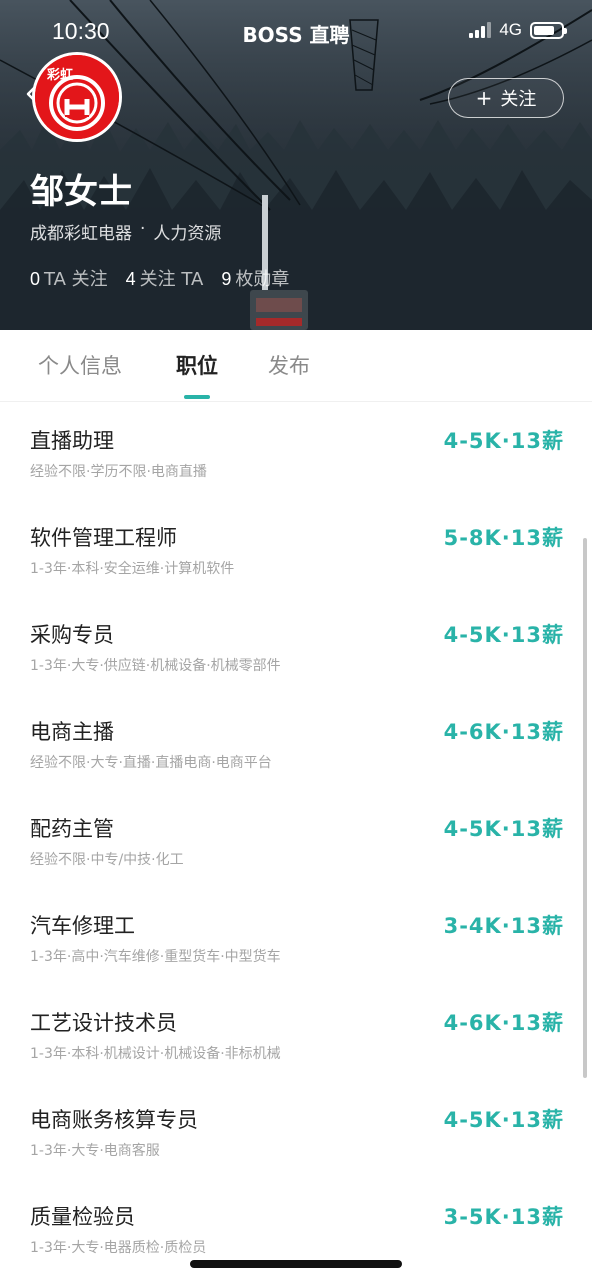 The image size is (592, 1280). I want to click on recruiter-name: 邹女士, so click(81, 192).